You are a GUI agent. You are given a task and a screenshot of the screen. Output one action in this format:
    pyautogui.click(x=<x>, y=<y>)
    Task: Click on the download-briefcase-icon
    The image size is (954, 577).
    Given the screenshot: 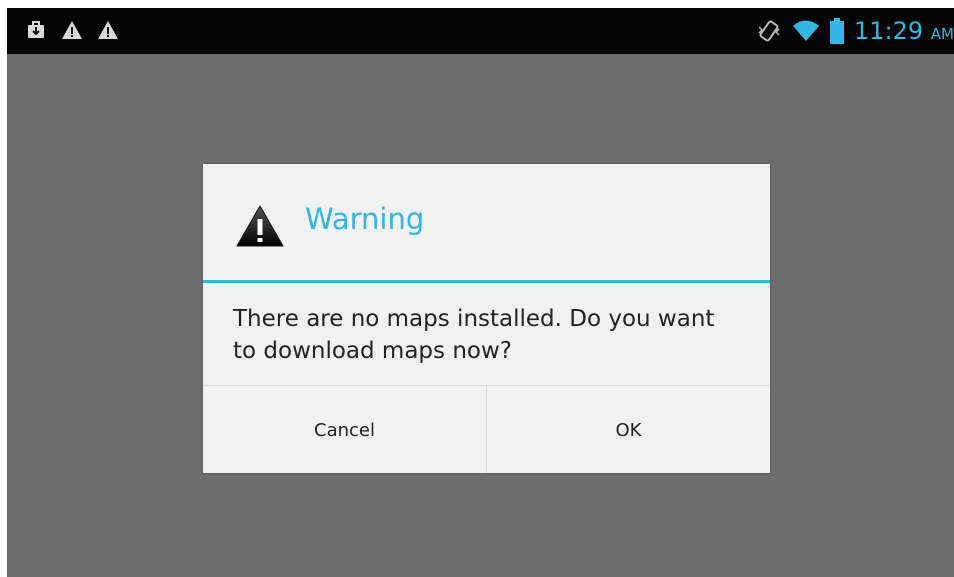 What is the action you would take?
    pyautogui.click(x=36, y=30)
    